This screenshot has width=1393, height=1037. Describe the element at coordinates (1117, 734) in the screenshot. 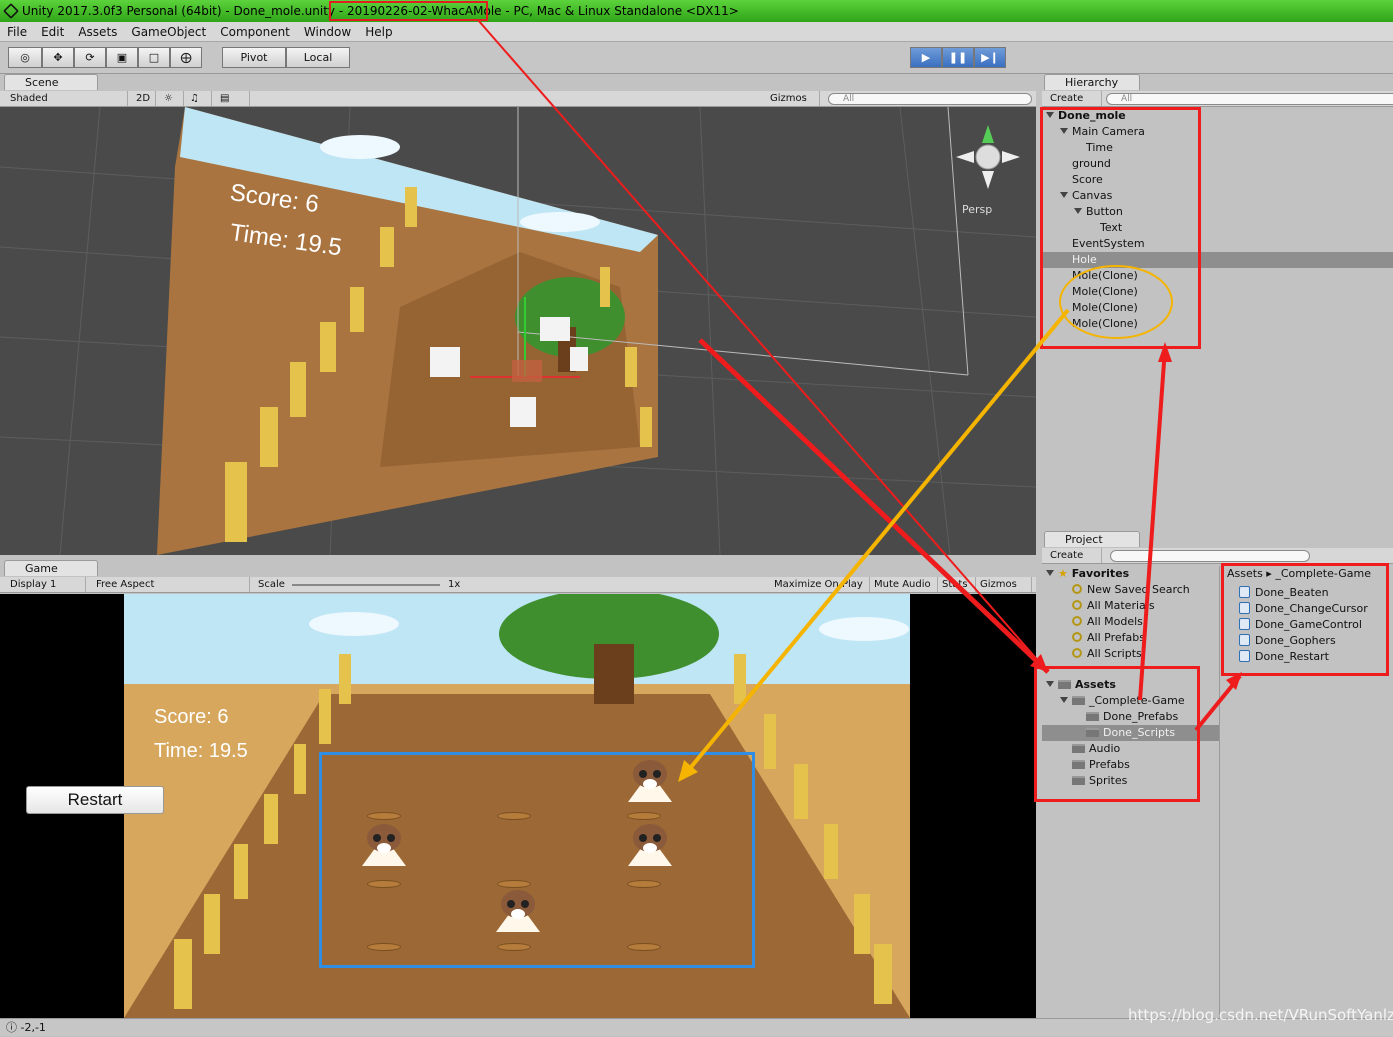

I see `assets-annotation-box` at that location.